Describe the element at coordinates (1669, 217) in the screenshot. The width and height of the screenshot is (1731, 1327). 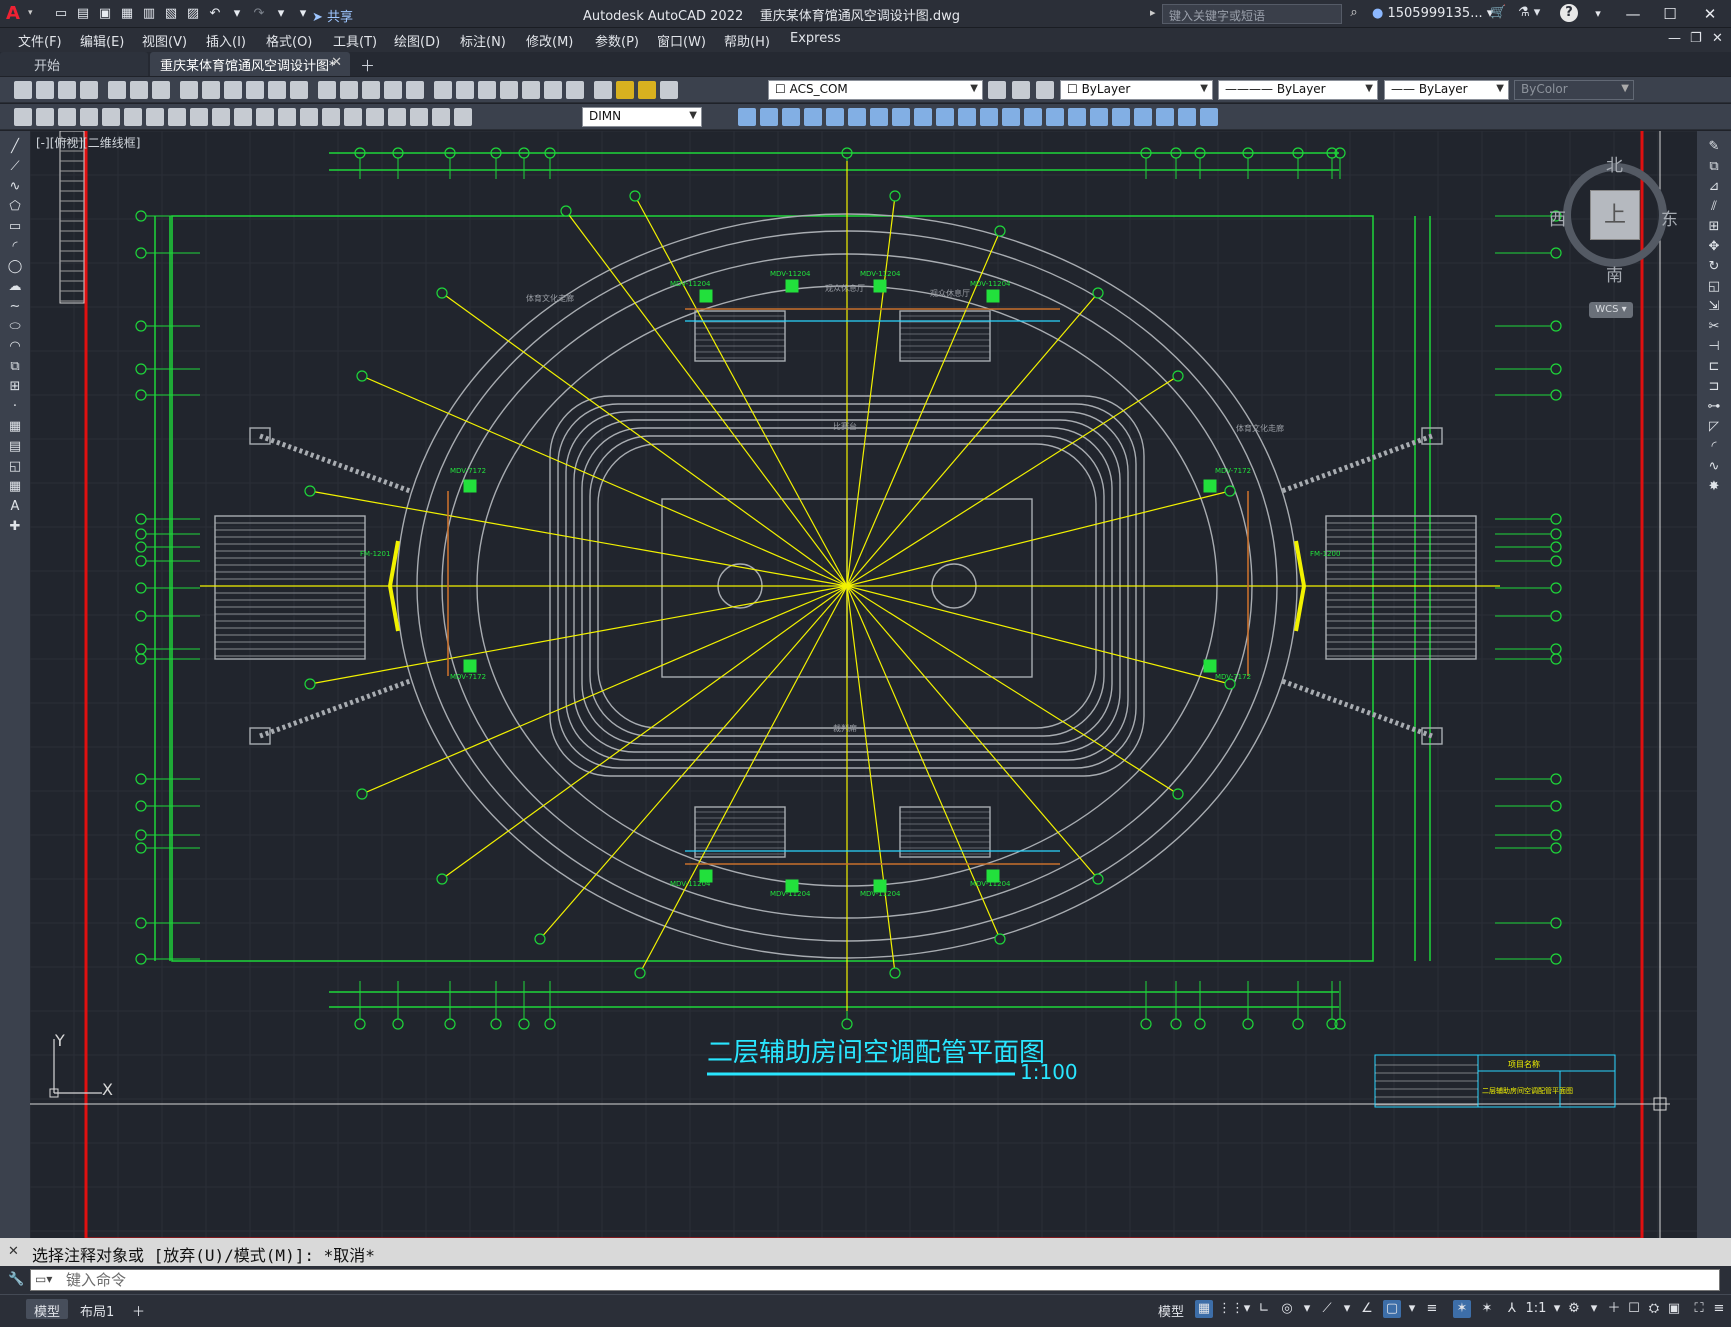
I see `compass-east: 东` at that location.